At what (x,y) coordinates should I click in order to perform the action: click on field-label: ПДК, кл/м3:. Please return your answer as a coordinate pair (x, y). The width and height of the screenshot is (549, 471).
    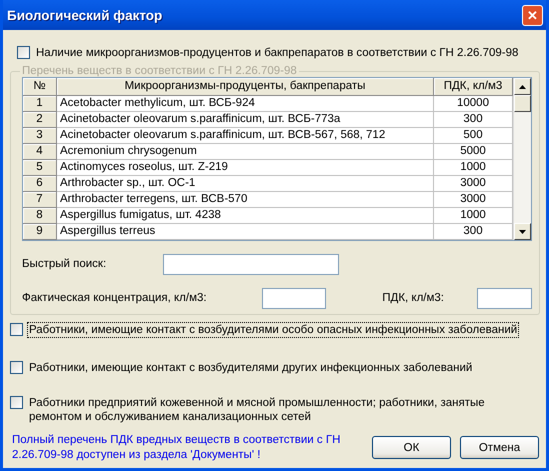
    Looking at the image, I should click on (413, 298).